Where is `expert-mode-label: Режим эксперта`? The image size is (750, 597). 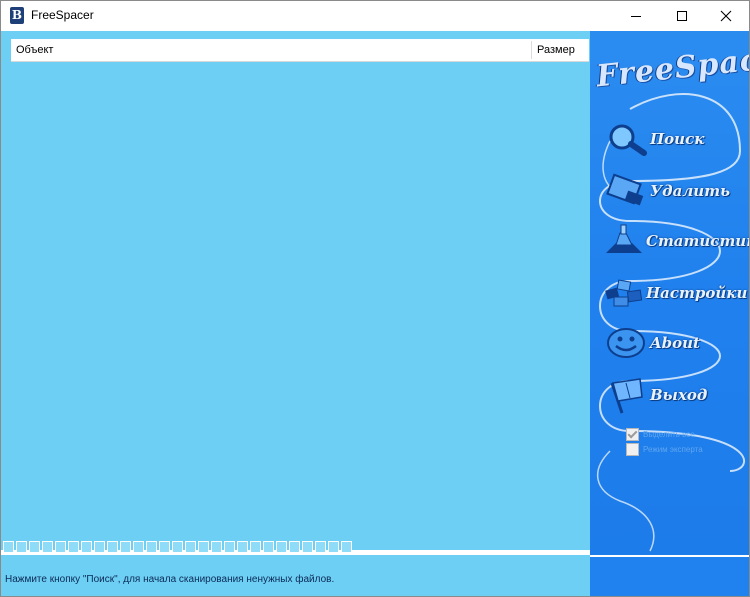 expert-mode-label: Режим эксперта is located at coordinates (673, 449).